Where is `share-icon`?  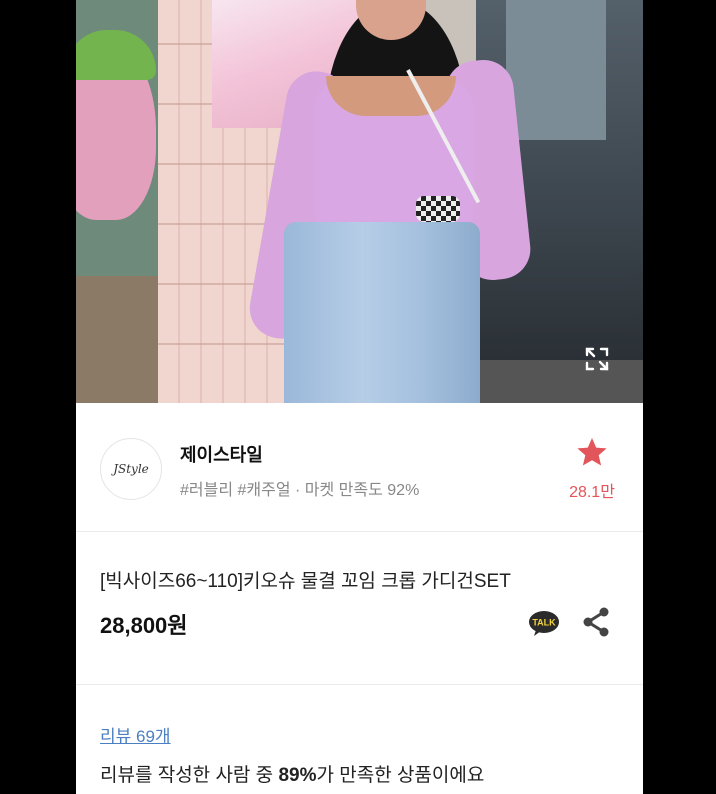 share-icon is located at coordinates (596, 622).